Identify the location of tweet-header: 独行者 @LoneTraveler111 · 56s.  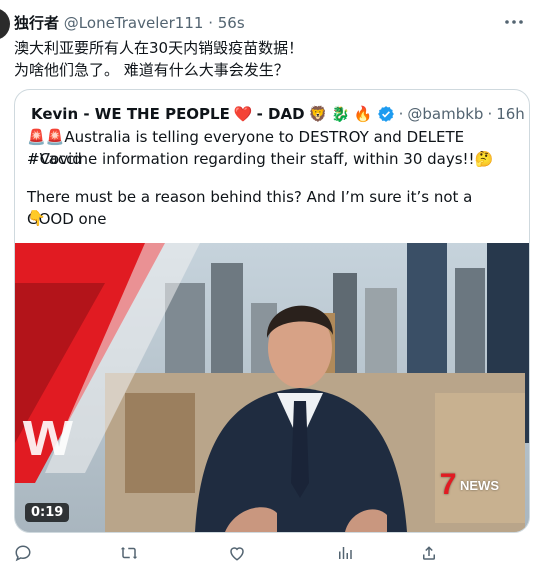
(267, 23).